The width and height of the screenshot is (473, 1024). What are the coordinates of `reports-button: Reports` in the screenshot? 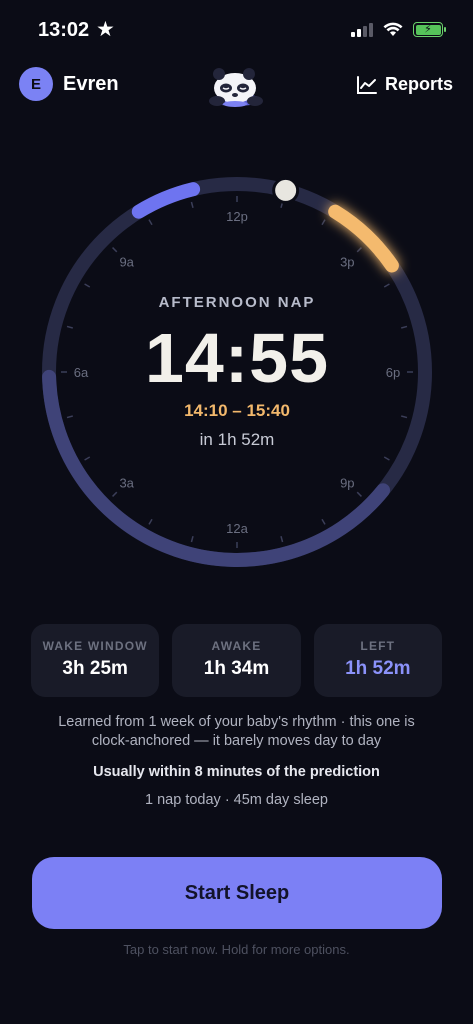 It's located at (404, 84).